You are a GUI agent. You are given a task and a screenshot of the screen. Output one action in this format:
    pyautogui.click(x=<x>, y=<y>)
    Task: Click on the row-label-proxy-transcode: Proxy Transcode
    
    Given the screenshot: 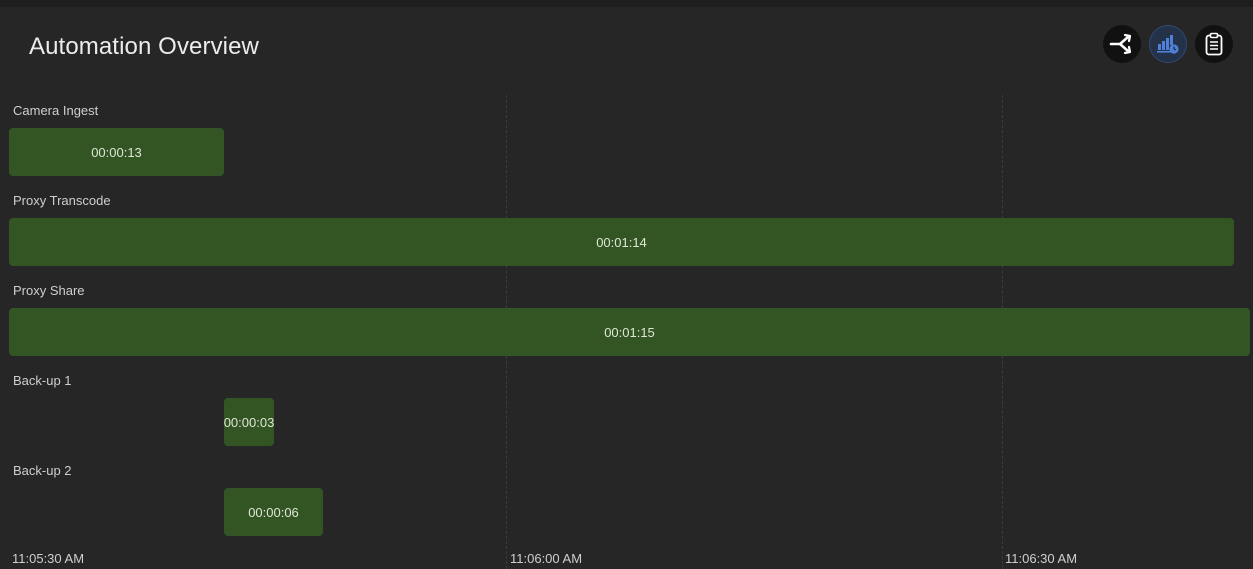 What is the action you would take?
    pyautogui.click(x=62, y=200)
    